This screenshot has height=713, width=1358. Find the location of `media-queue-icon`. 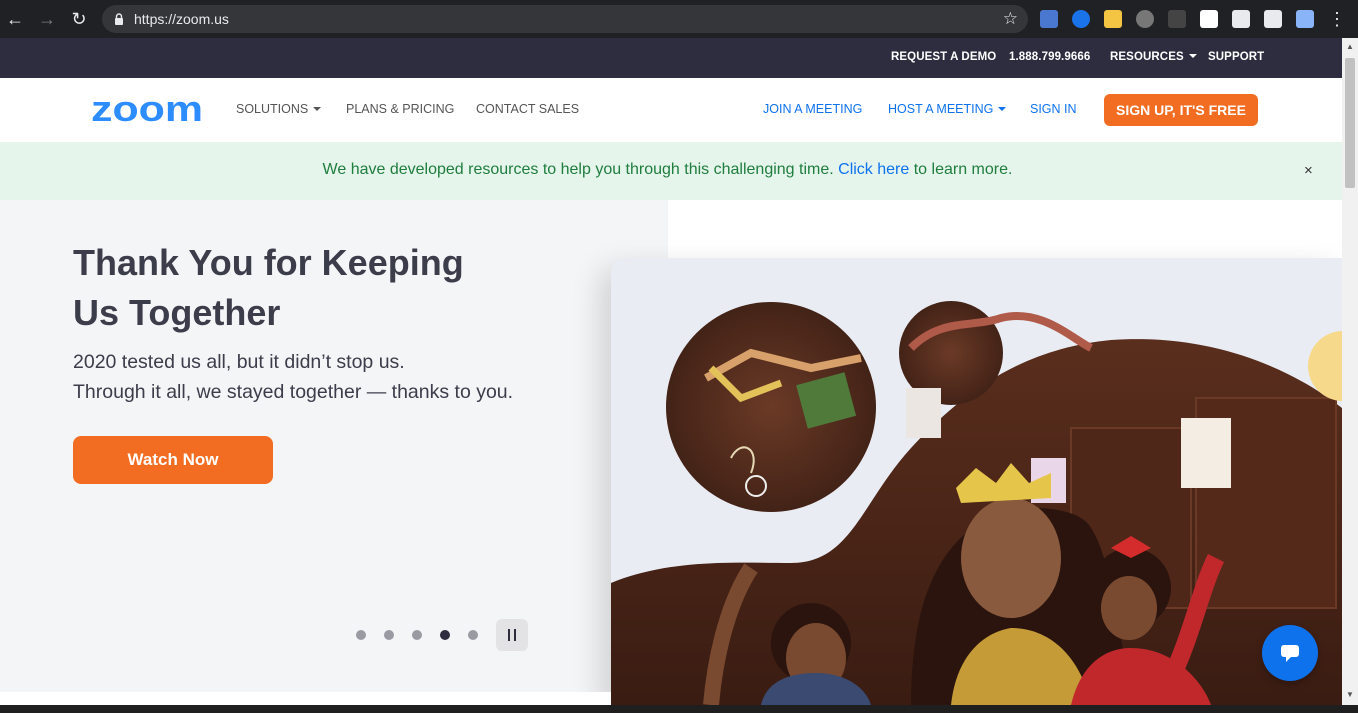

media-queue-icon is located at coordinates (1273, 19).